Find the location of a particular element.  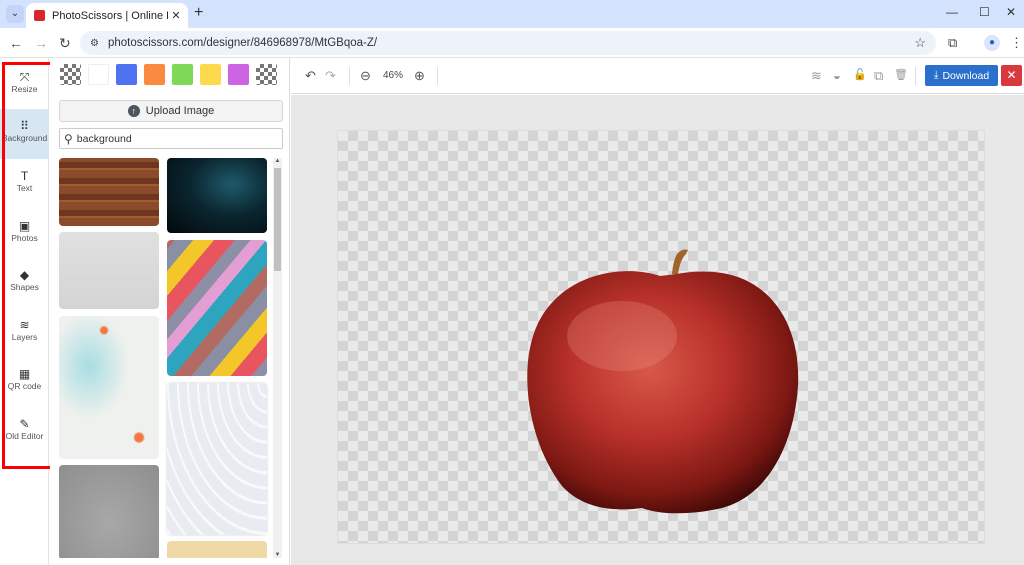

nav-label: Photos is located at coordinates (24, 238).